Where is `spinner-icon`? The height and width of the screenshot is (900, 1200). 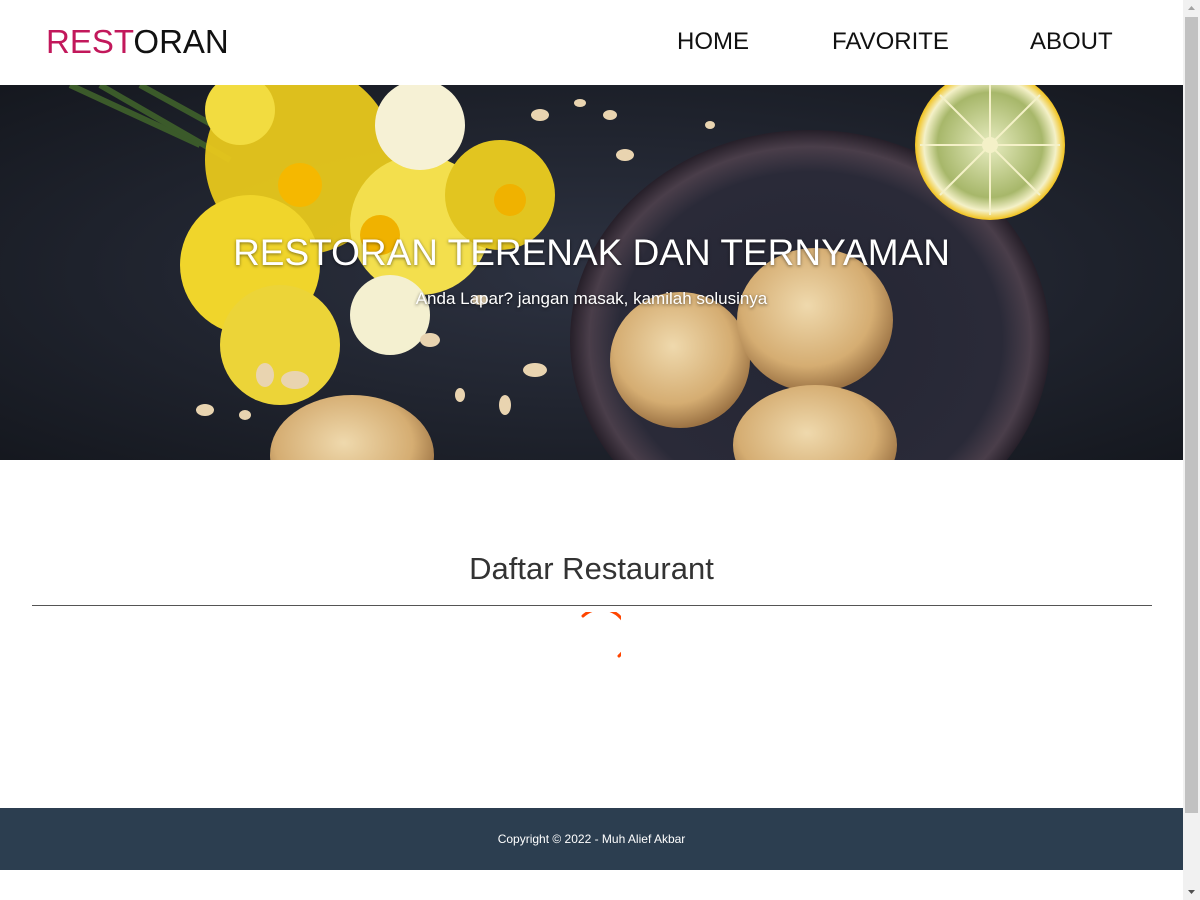 spinner-icon is located at coordinates (601, 635).